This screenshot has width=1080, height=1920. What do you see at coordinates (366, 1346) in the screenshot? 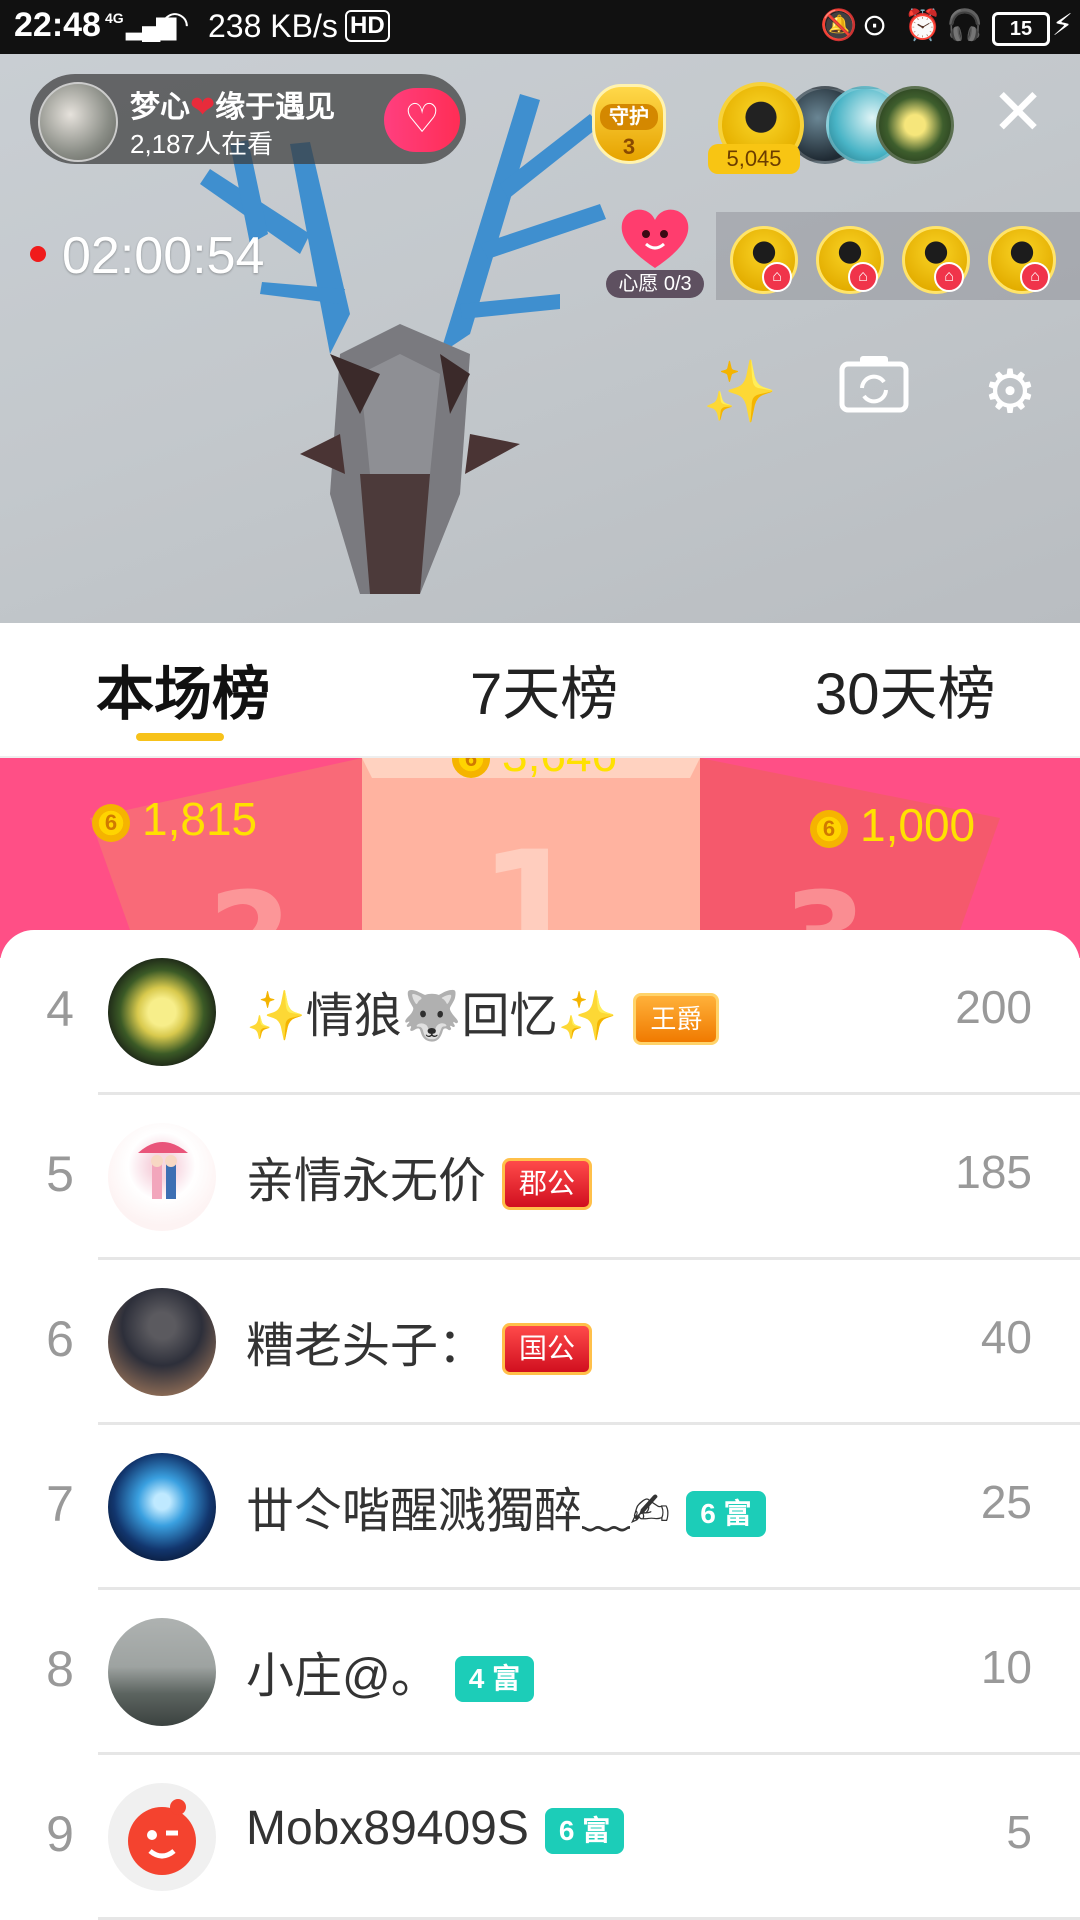
I see `user-name: 糟老头子：` at bounding box center [366, 1346].